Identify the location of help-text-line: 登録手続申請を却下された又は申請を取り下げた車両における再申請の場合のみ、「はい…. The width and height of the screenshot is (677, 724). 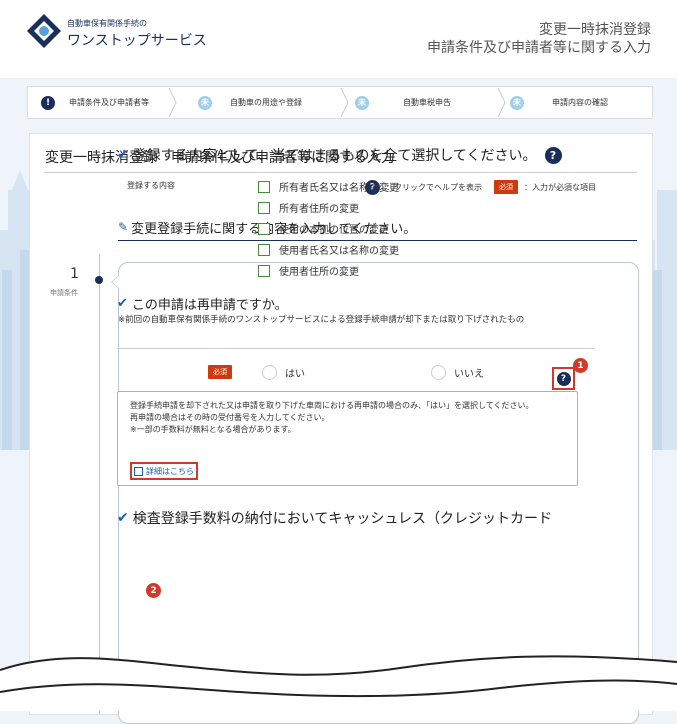
(332, 405).